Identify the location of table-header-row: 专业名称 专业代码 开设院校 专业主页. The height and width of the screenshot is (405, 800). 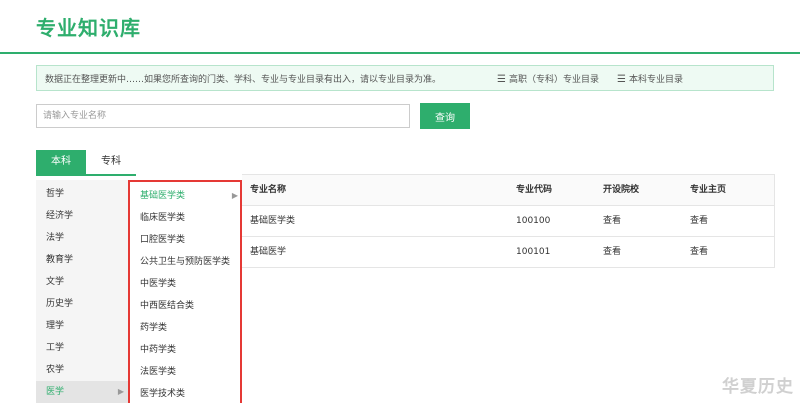
(508, 190).